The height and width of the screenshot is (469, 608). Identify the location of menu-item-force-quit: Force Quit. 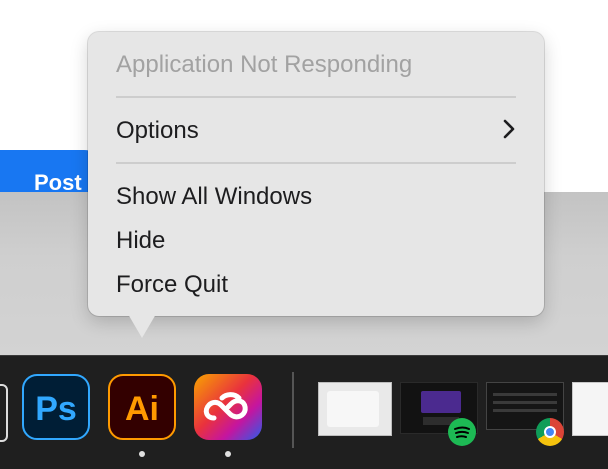
(172, 285).